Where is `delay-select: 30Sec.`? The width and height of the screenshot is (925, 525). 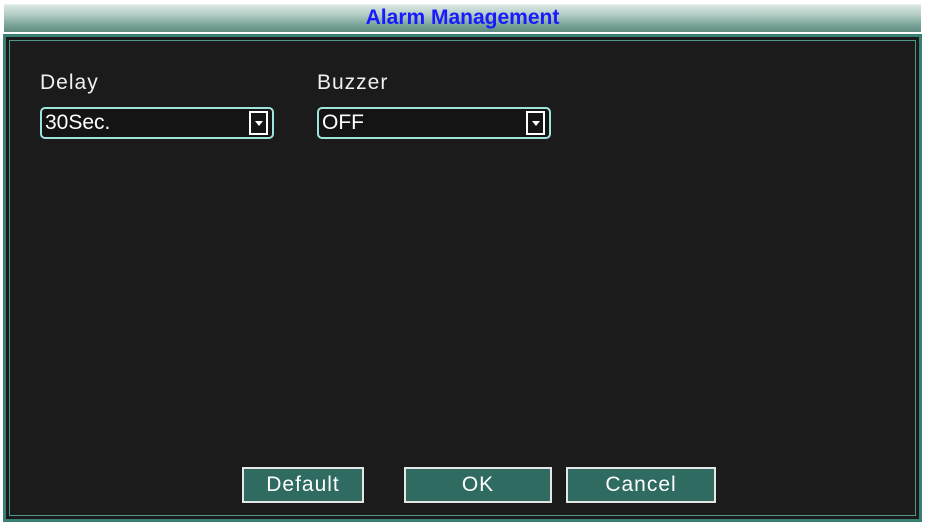 delay-select: 30Sec. is located at coordinates (157, 123).